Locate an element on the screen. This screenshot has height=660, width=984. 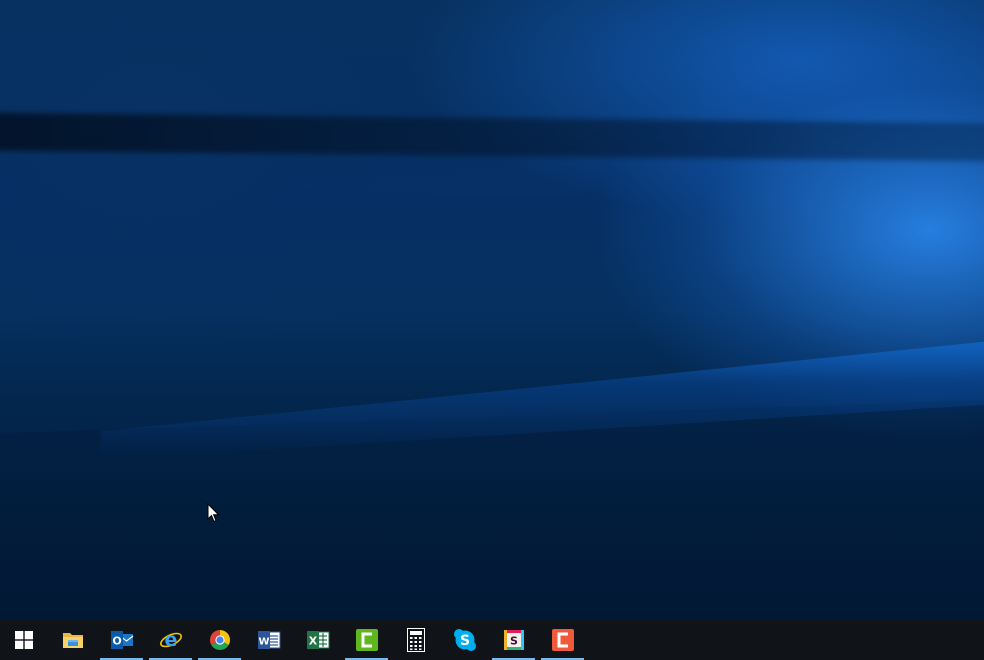
skype-icon: S is located at coordinates (464, 640).